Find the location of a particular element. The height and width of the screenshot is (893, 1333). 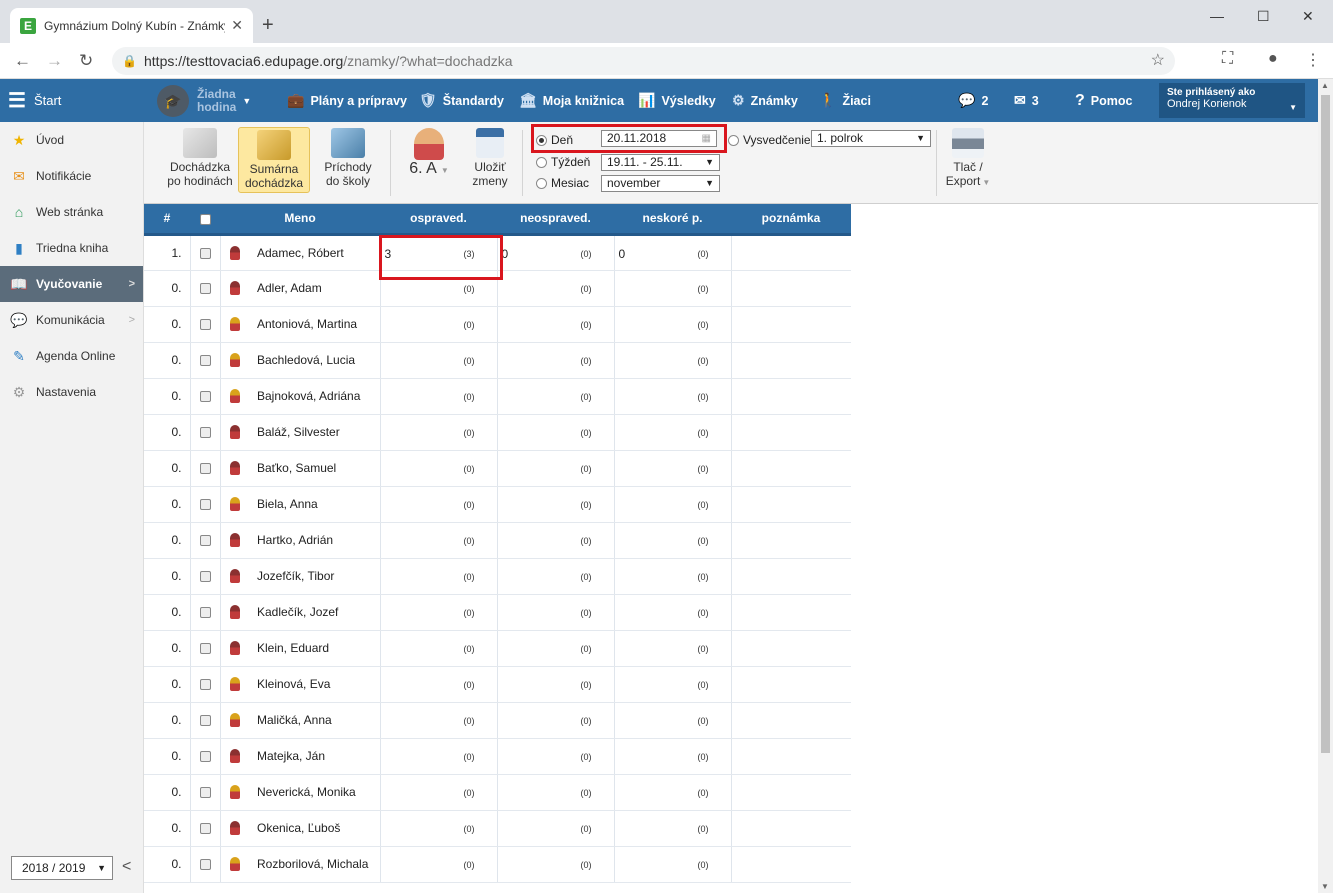

minimize-icon: — is located at coordinates (1217, 16).